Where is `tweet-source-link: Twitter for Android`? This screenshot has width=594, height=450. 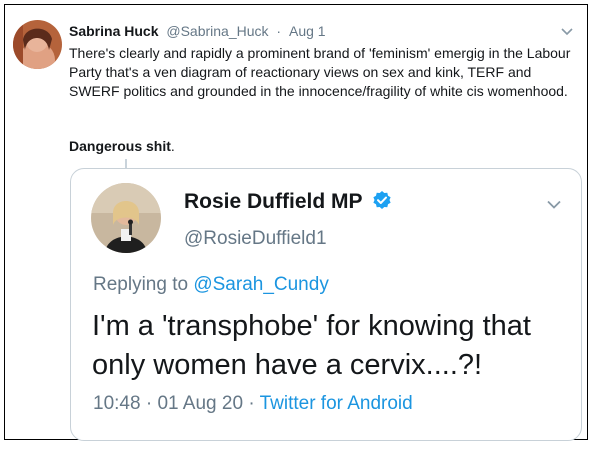
tweet-source-link: Twitter for Android is located at coordinates (336, 403).